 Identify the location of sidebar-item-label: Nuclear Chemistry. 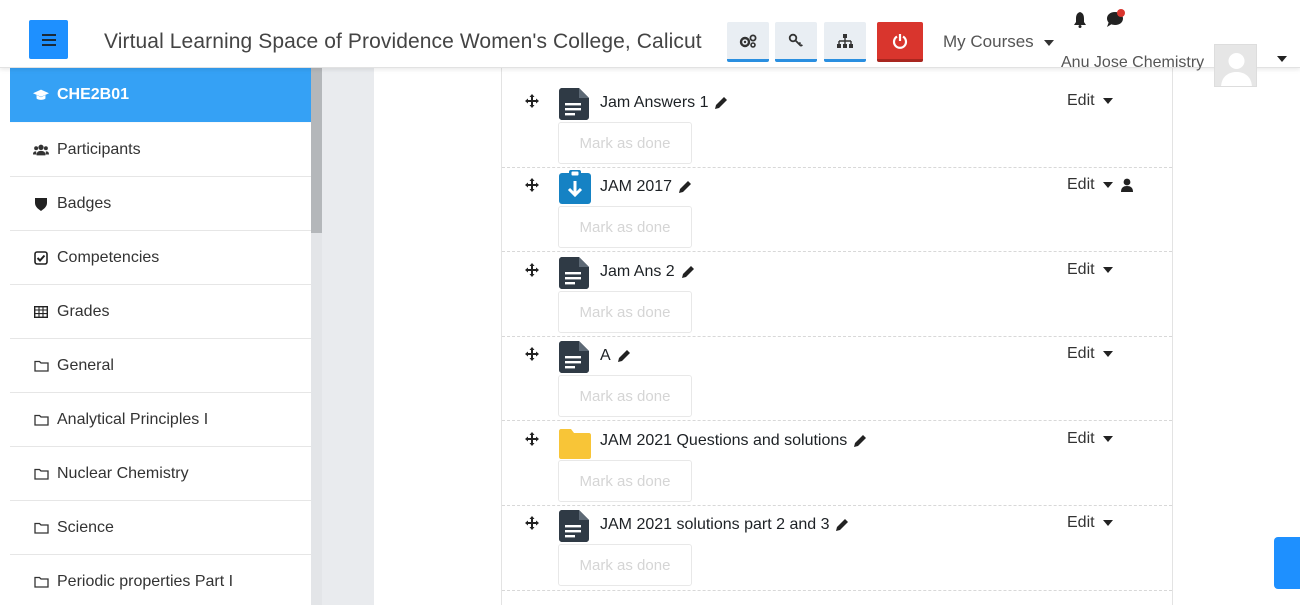
(123, 473).